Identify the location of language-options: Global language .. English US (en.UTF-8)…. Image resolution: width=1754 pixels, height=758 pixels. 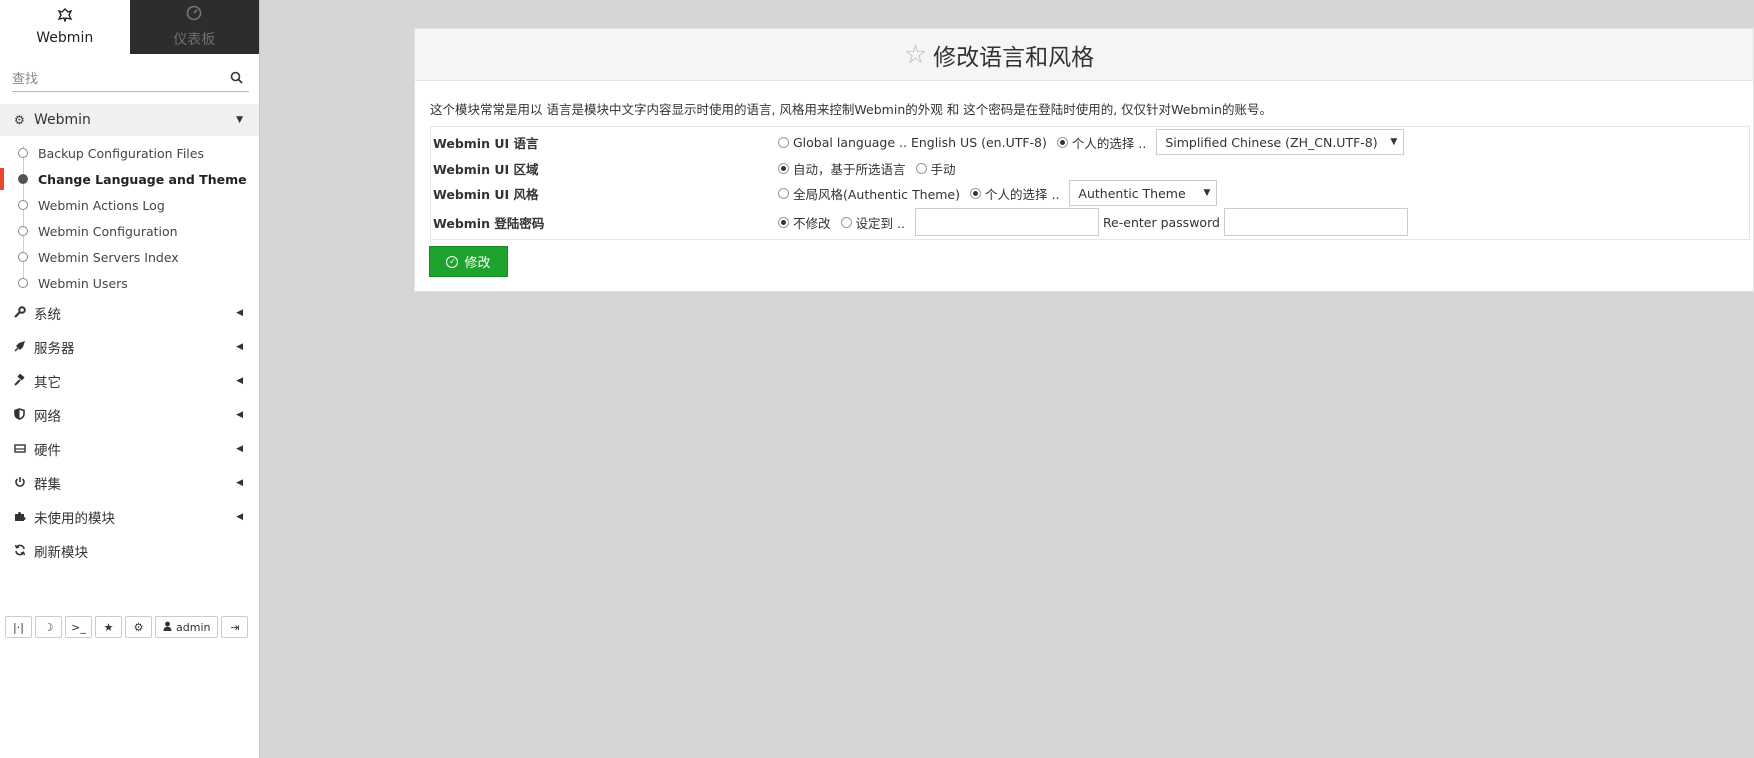
(1091, 142).